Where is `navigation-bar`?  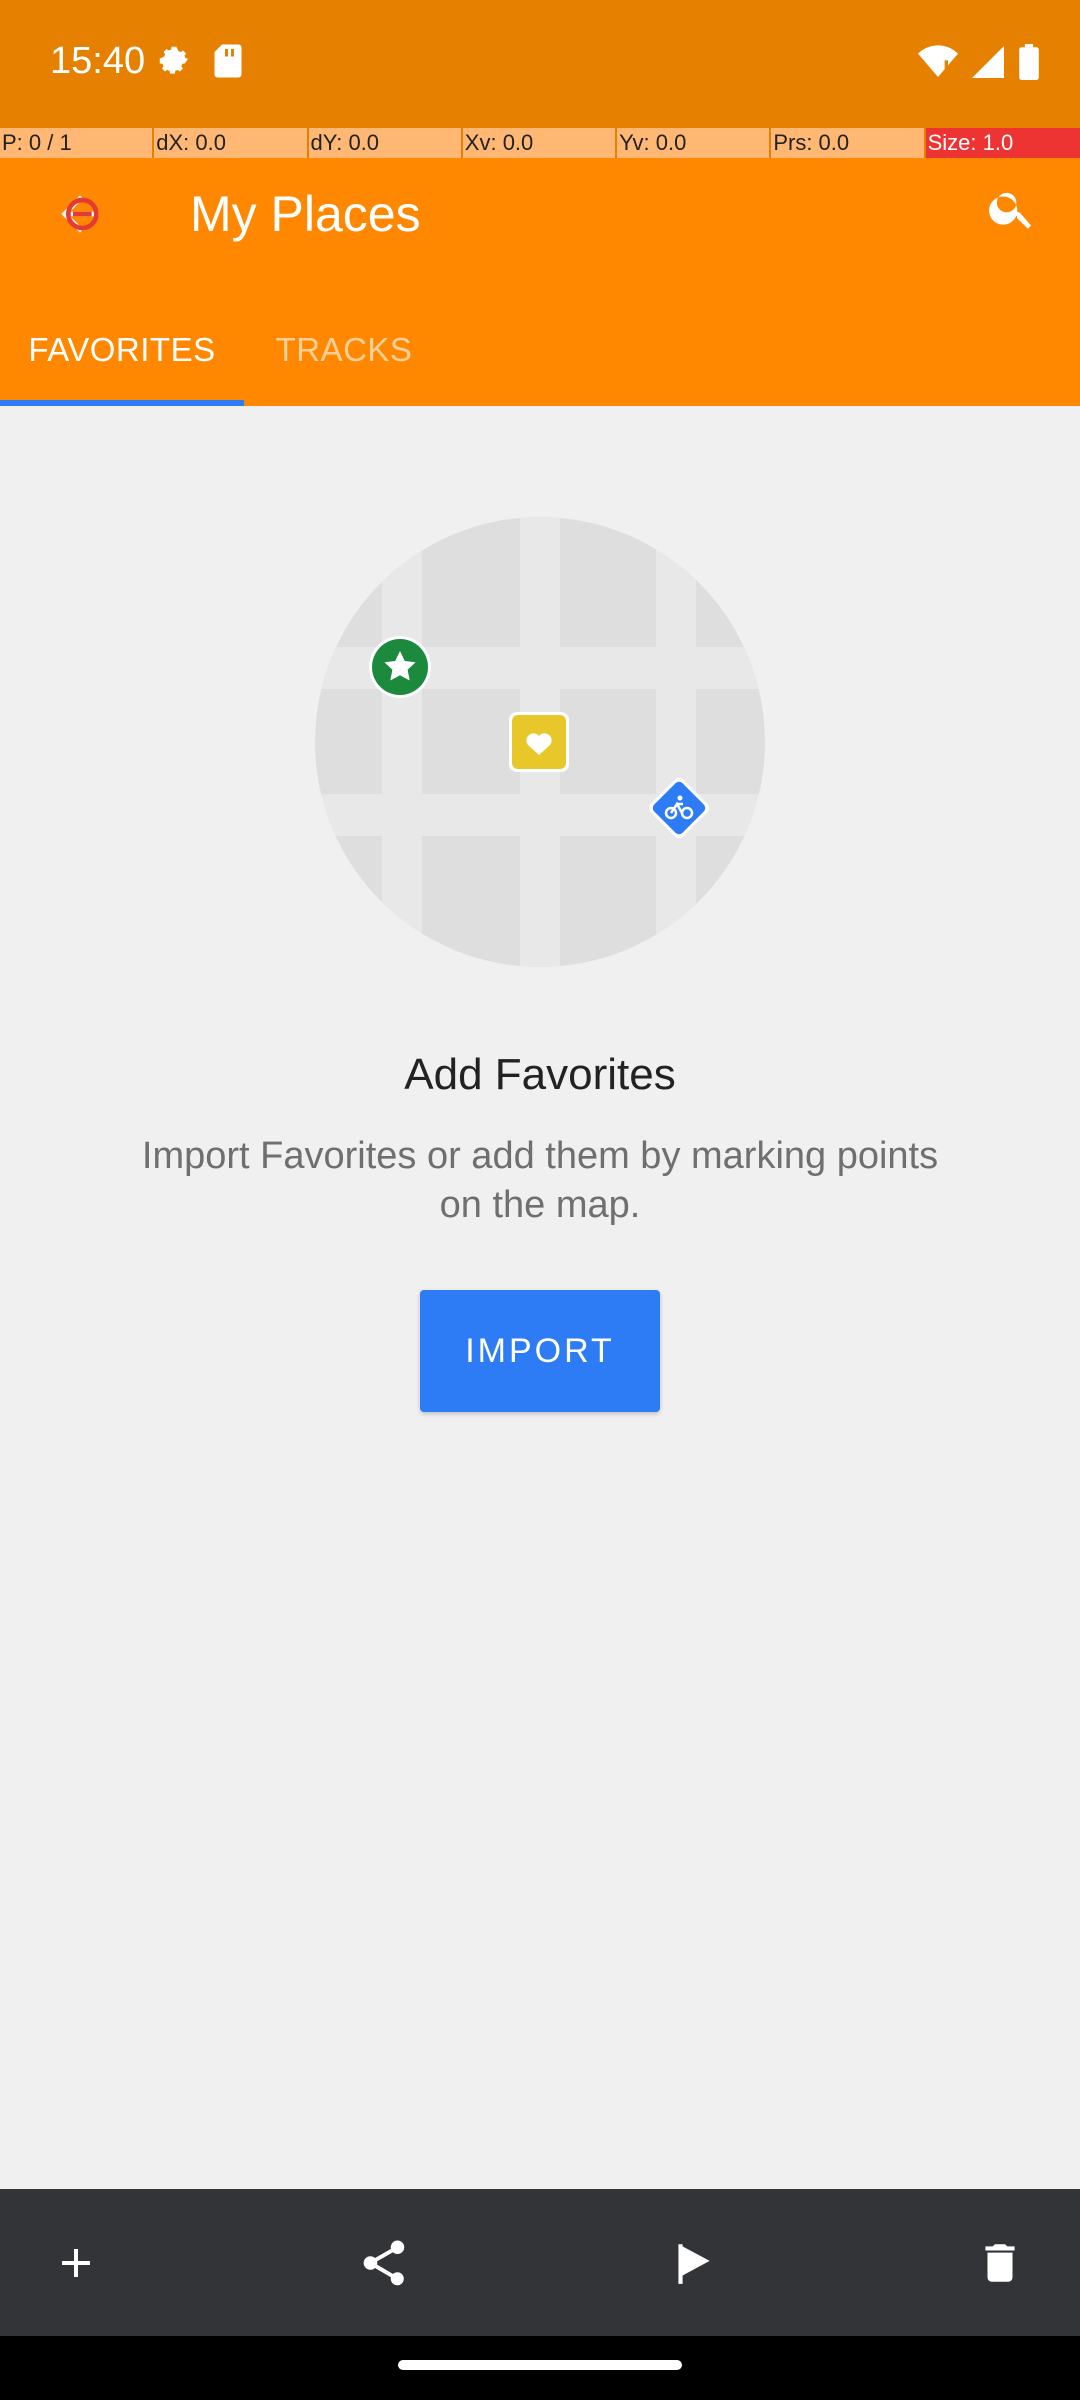
navigation-bar is located at coordinates (540, 2368).